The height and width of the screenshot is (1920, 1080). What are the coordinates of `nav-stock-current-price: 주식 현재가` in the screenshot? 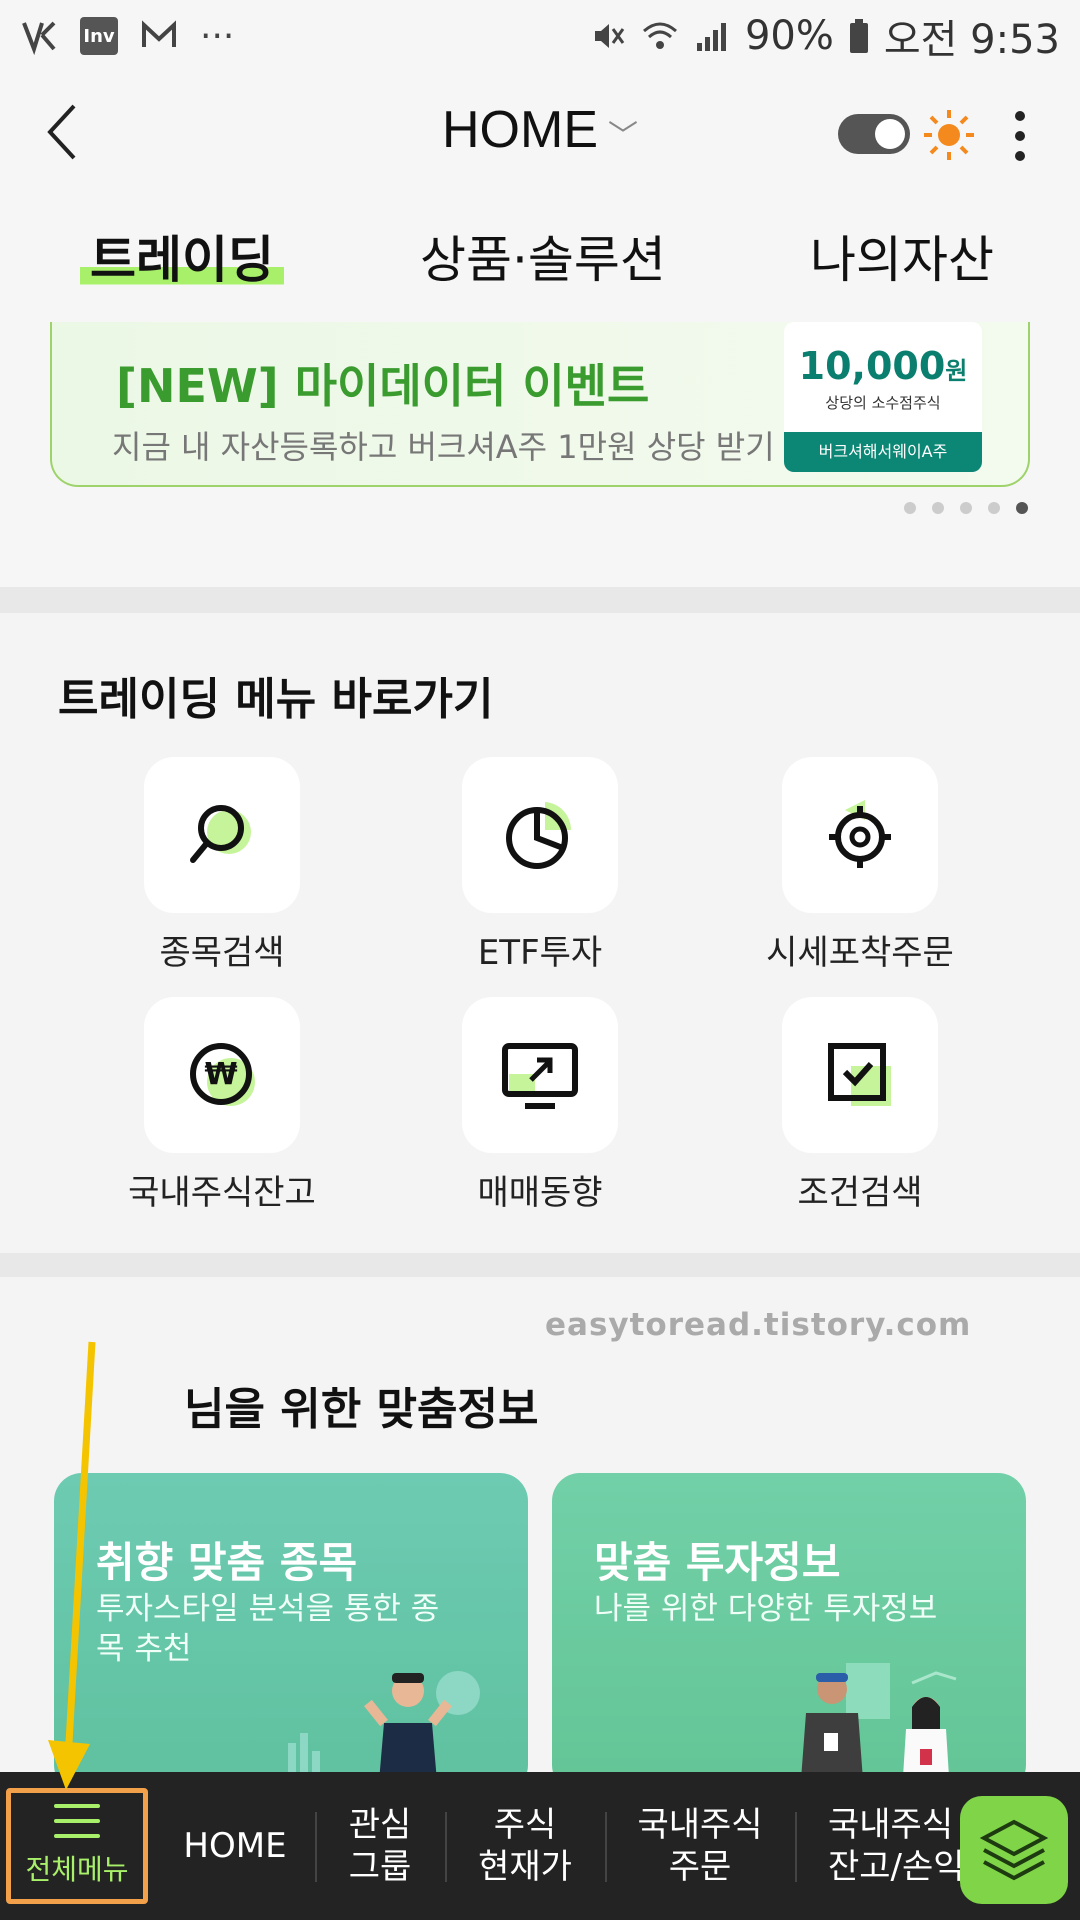 It's located at (525, 1846).